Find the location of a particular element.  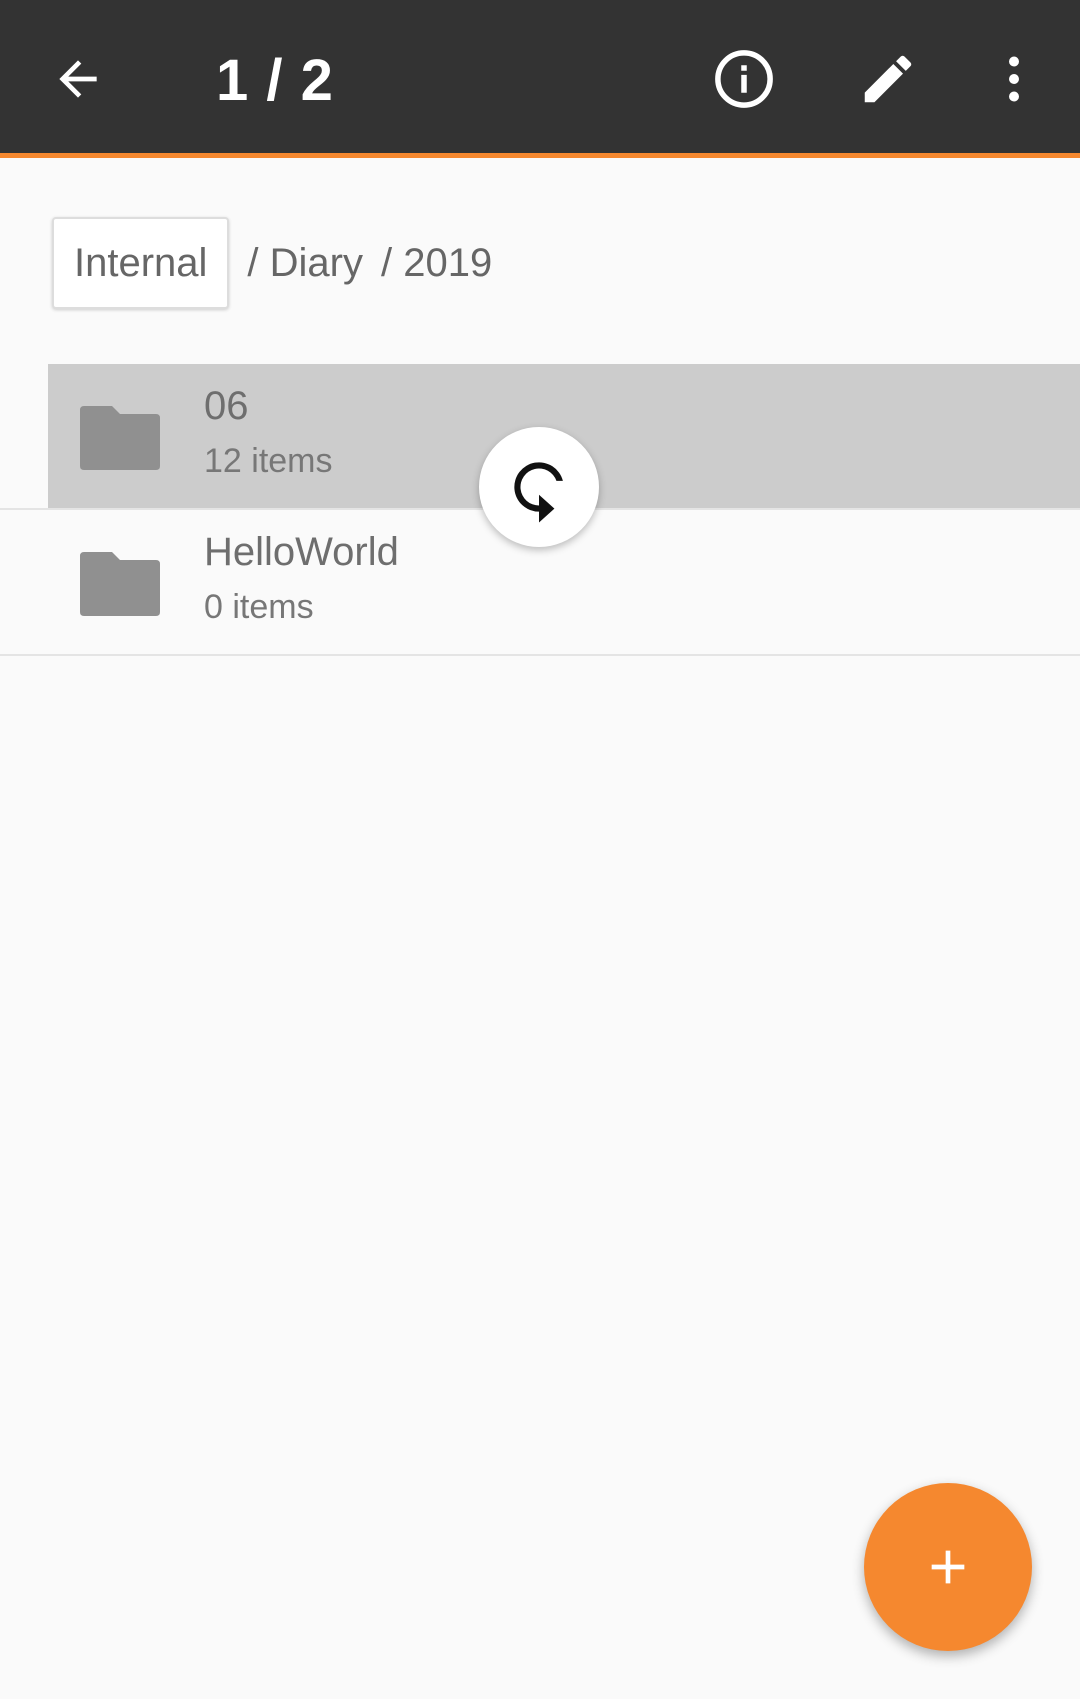

item-count: 0 items is located at coordinates (259, 607).